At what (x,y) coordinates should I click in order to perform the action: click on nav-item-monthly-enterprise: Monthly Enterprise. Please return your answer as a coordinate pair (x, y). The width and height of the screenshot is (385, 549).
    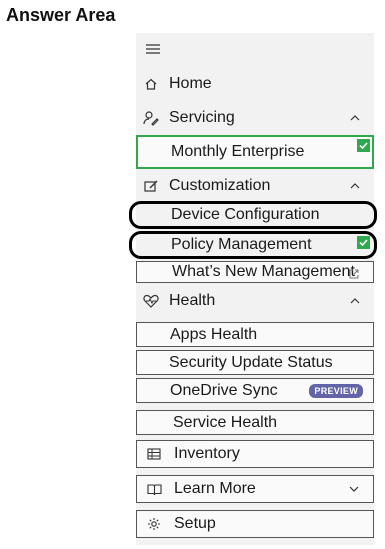
    Looking at the image, I should click on (255, 152).